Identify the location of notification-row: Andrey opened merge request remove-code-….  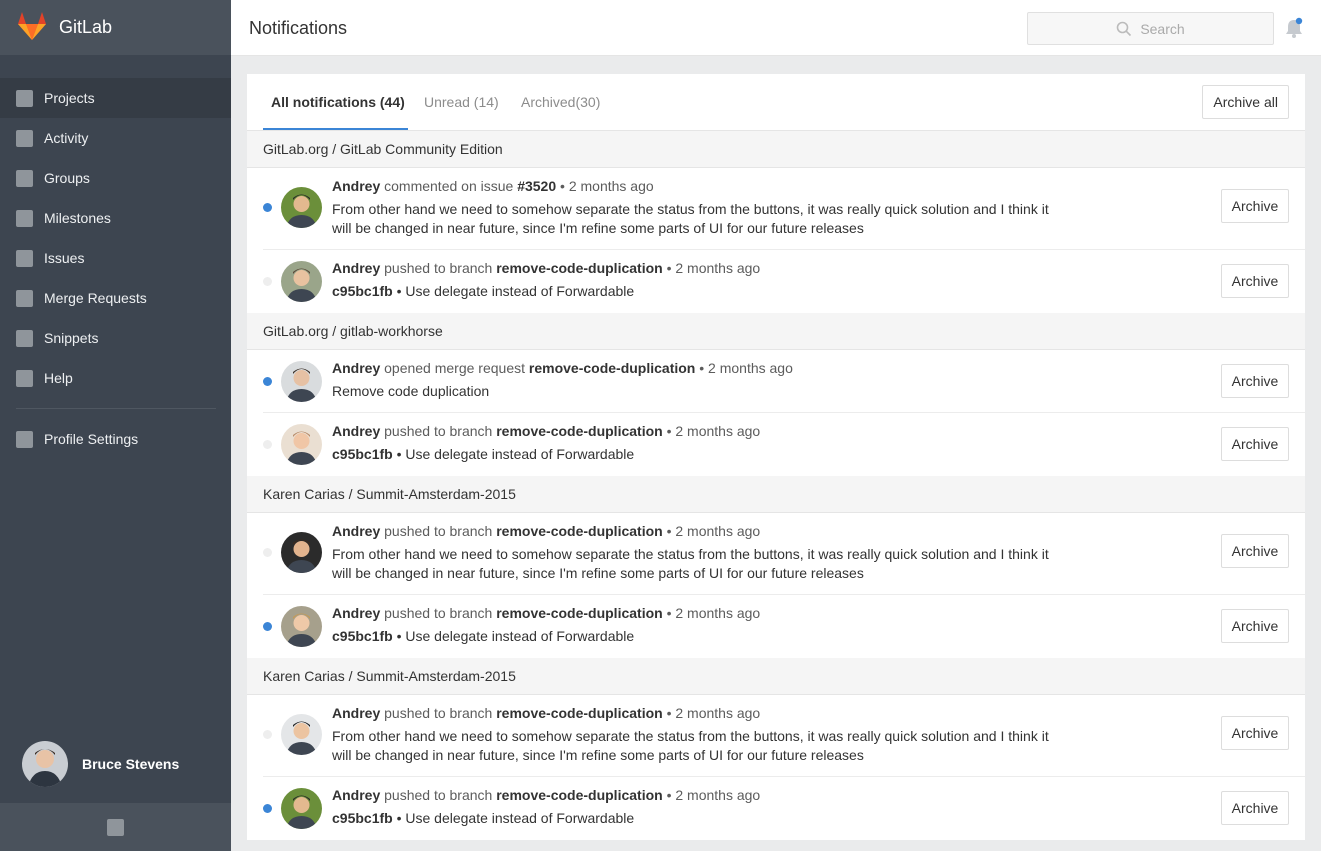
(784, 381).